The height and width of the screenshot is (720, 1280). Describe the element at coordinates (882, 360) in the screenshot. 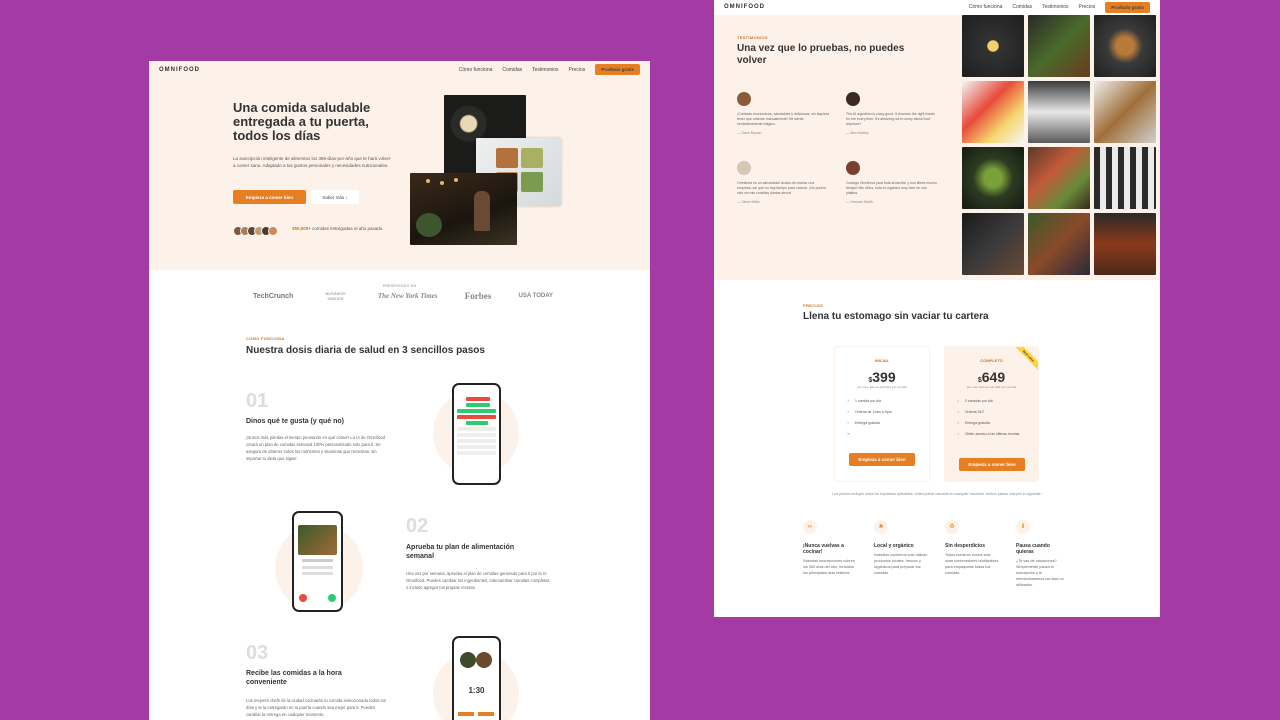

I see `plan-name: INICIAL` at that location.